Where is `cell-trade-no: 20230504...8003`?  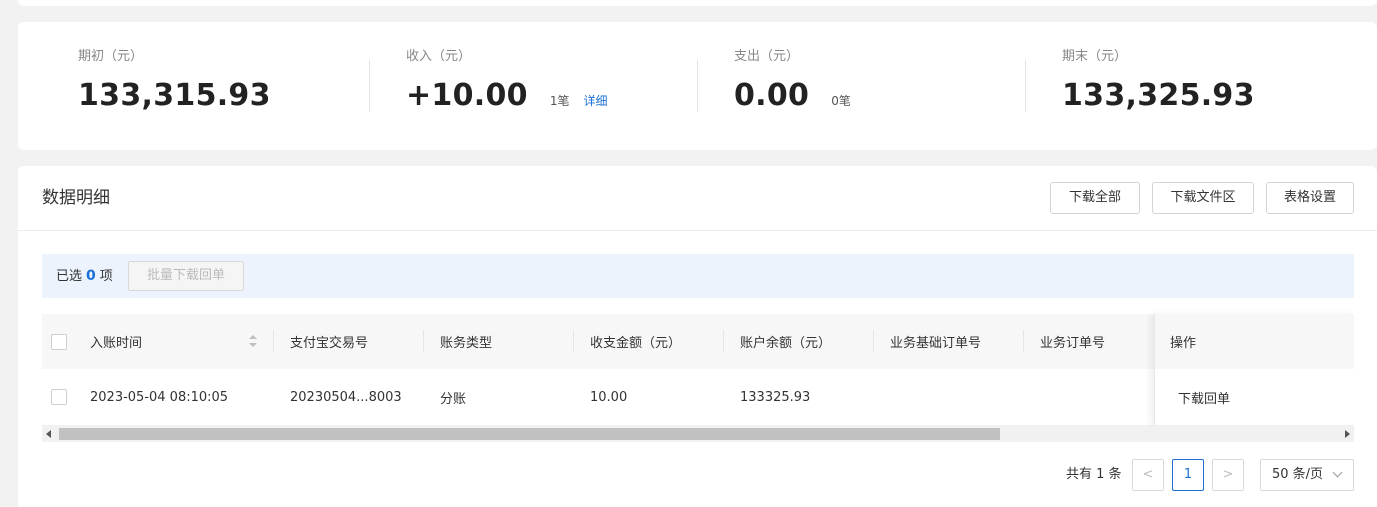 cell-trade-no: 20230504...8003 is located at coordinates (346, 397).